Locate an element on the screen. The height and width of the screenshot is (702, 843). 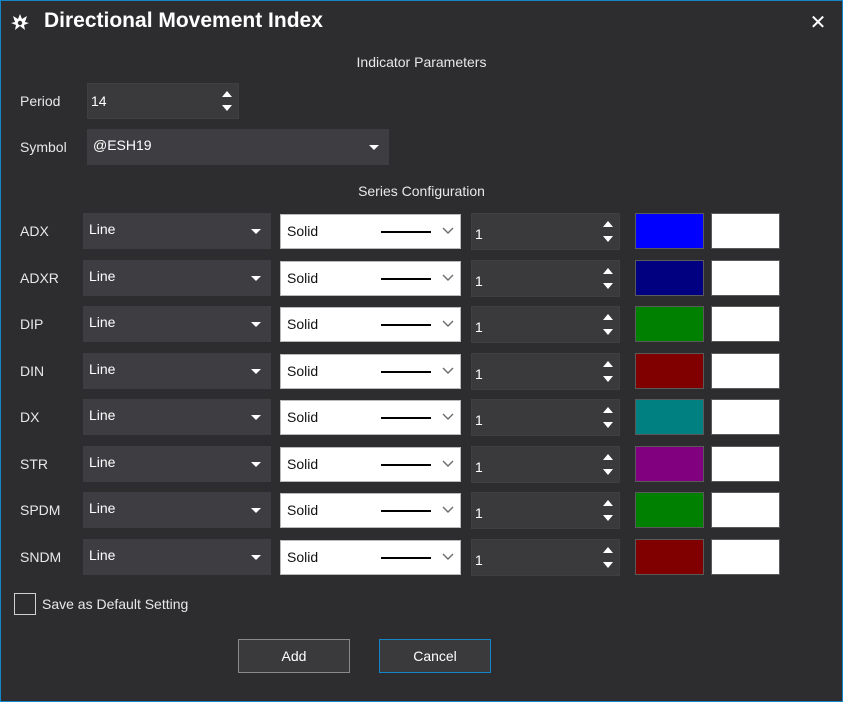
add-button: Add is located at coordinates (294, 656).